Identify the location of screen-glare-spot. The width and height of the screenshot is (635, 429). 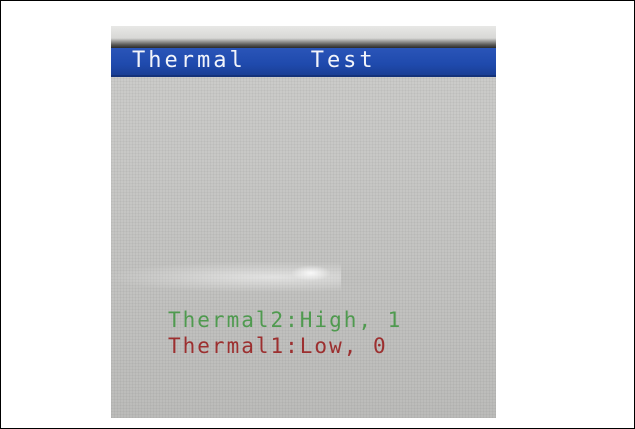
(311, 273).